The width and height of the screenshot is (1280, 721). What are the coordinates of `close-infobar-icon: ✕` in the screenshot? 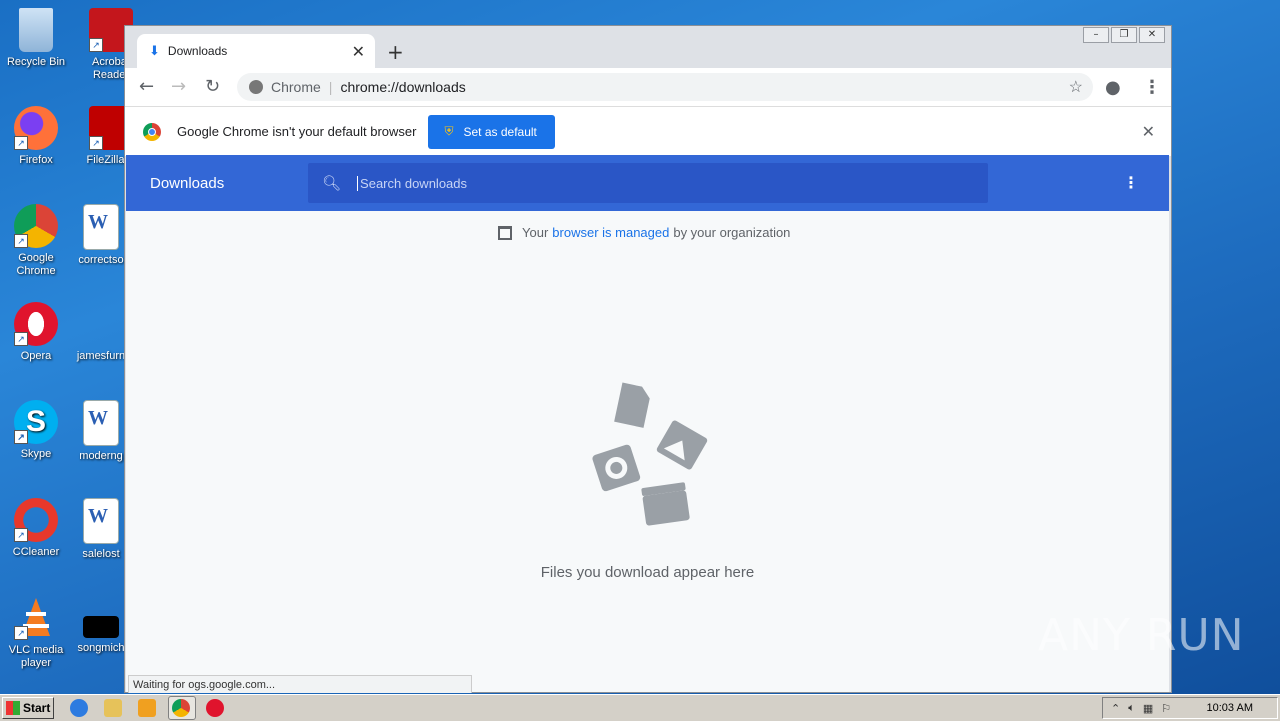 It's located at (1148, 131).